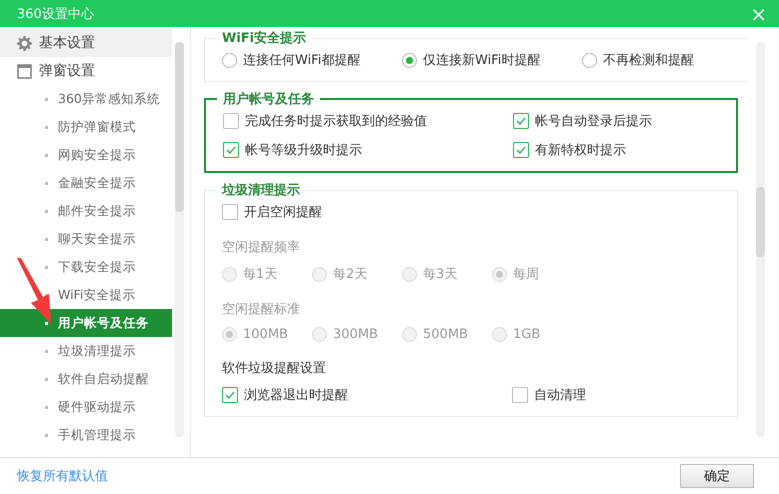 The height and width of the screenshot is (494, 779). What do you see at coordinates (283, 212) in the screenshot?
I see `option-label: 开启空闲提醒` at bounding box center [283, 212].